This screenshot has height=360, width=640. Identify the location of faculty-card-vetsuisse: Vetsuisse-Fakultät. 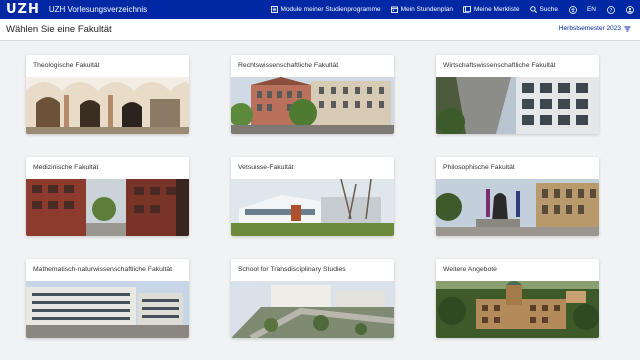
(312, 196).